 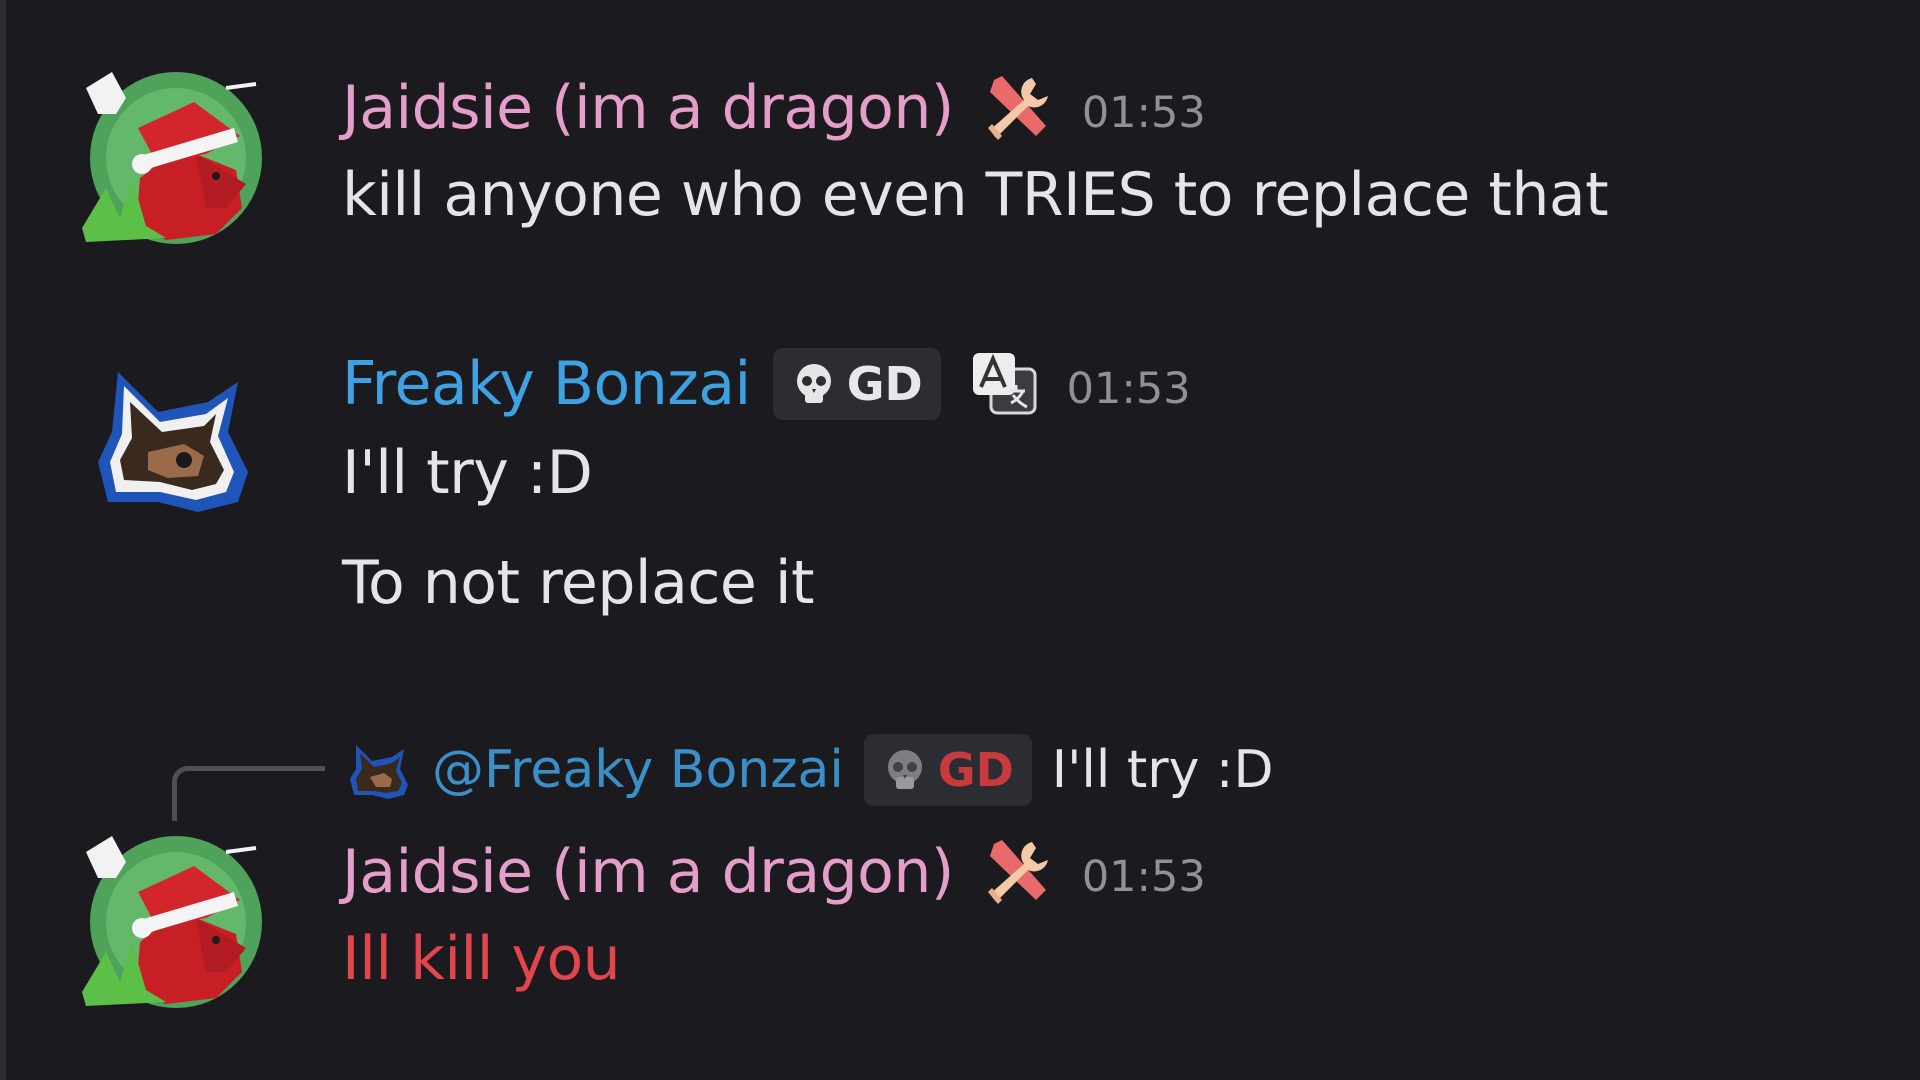 What do you see at coordinates (379, 770) in the screenshot?
I see `reply-avatar` at bounding box center [379, 770].